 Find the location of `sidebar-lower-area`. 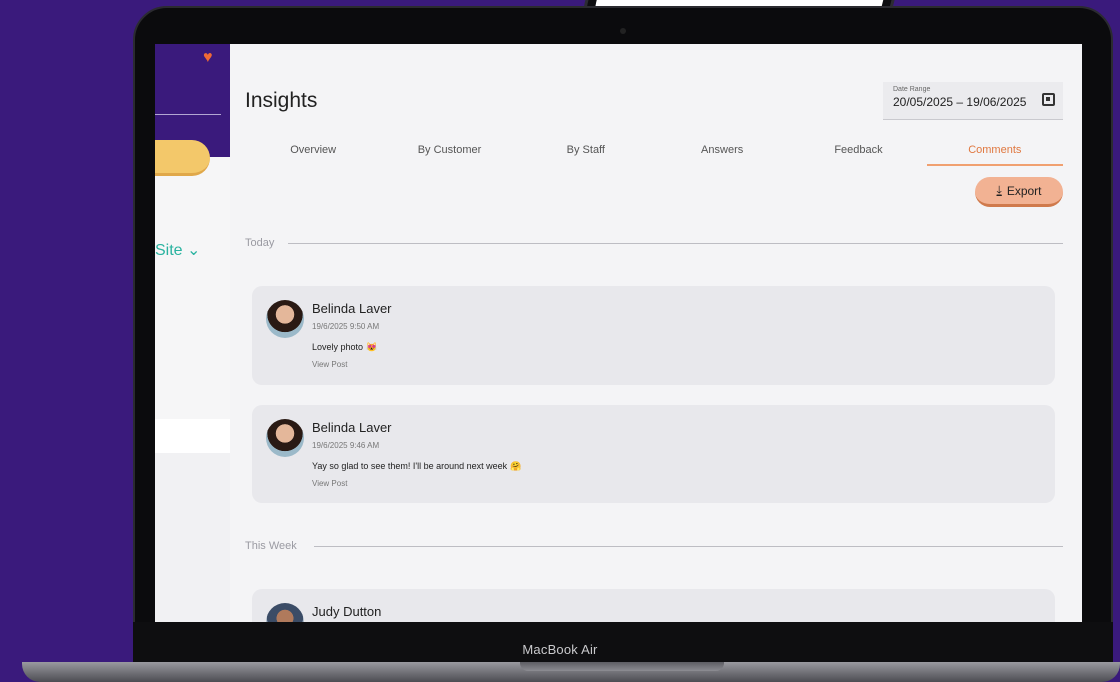

sidebar-lower-area is located at coordinates (192, 537).